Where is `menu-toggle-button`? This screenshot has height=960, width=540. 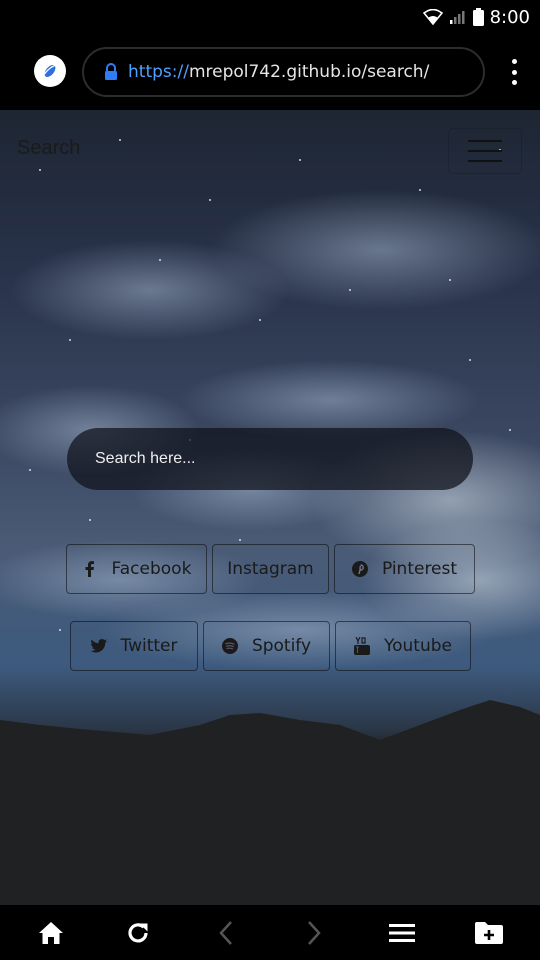 menu-toggle-button is located at coordinates (485, 151).